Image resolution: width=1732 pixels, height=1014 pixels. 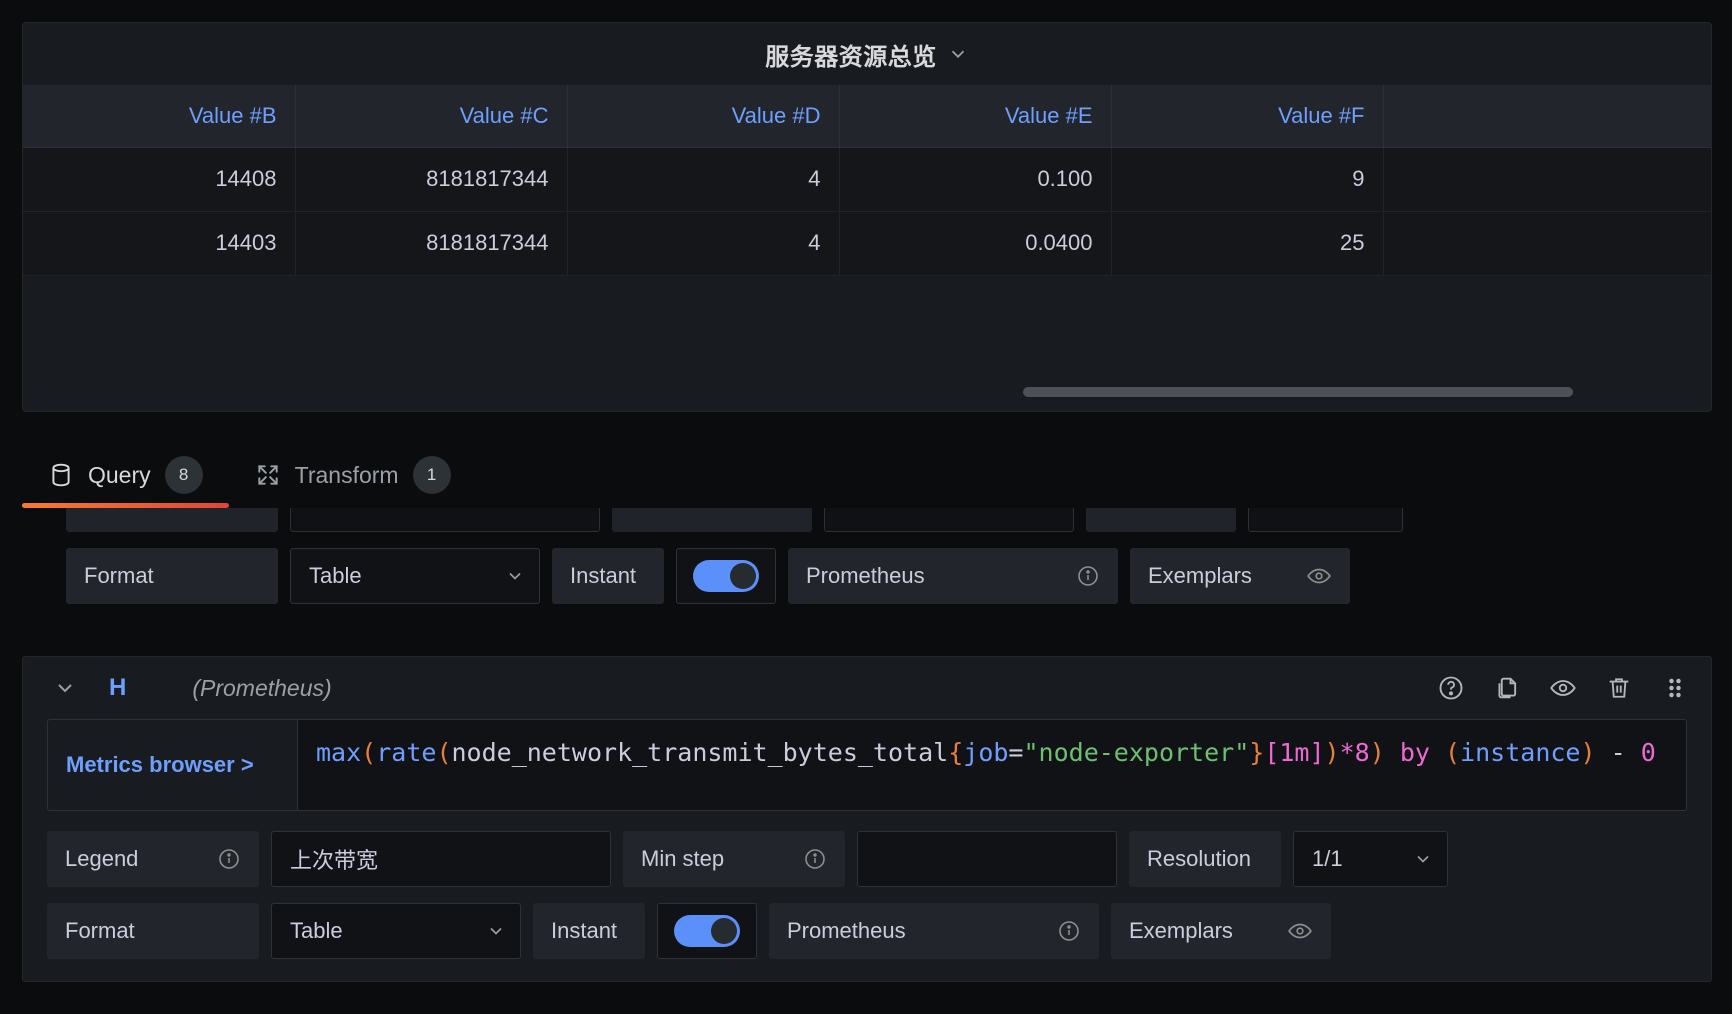 I want to click on token-keyword-by: by, so click(x=1415, y=752).